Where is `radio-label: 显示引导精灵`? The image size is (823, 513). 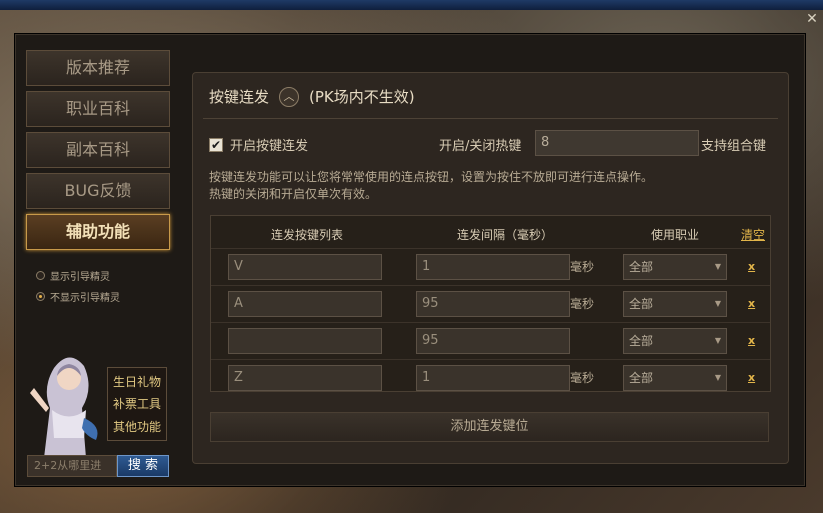
radio-label: 显示引导精灵 is located at coordinates (80, 277).